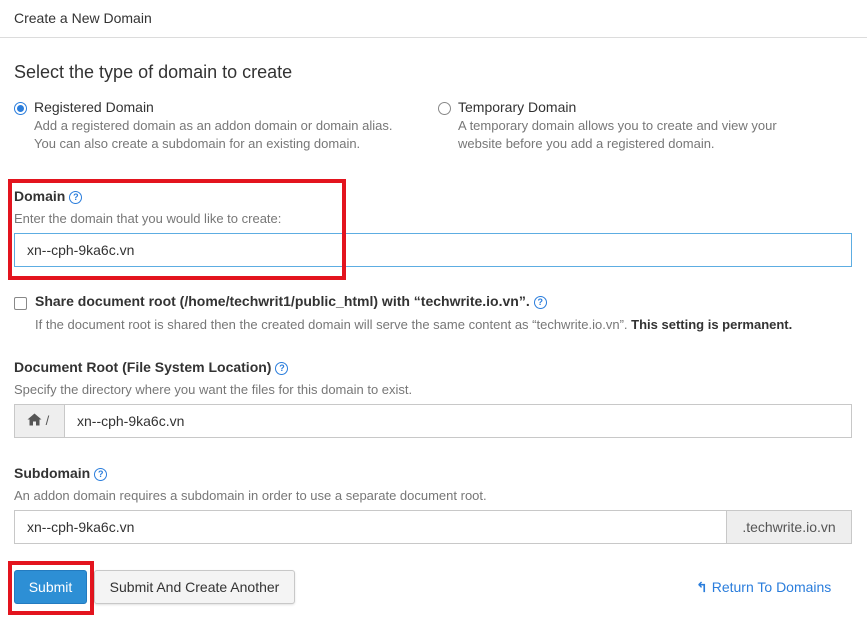  What do you see at coordinates (34, 419) in the screenshot?
I see `home-icon` at bounding box center [34, 419].